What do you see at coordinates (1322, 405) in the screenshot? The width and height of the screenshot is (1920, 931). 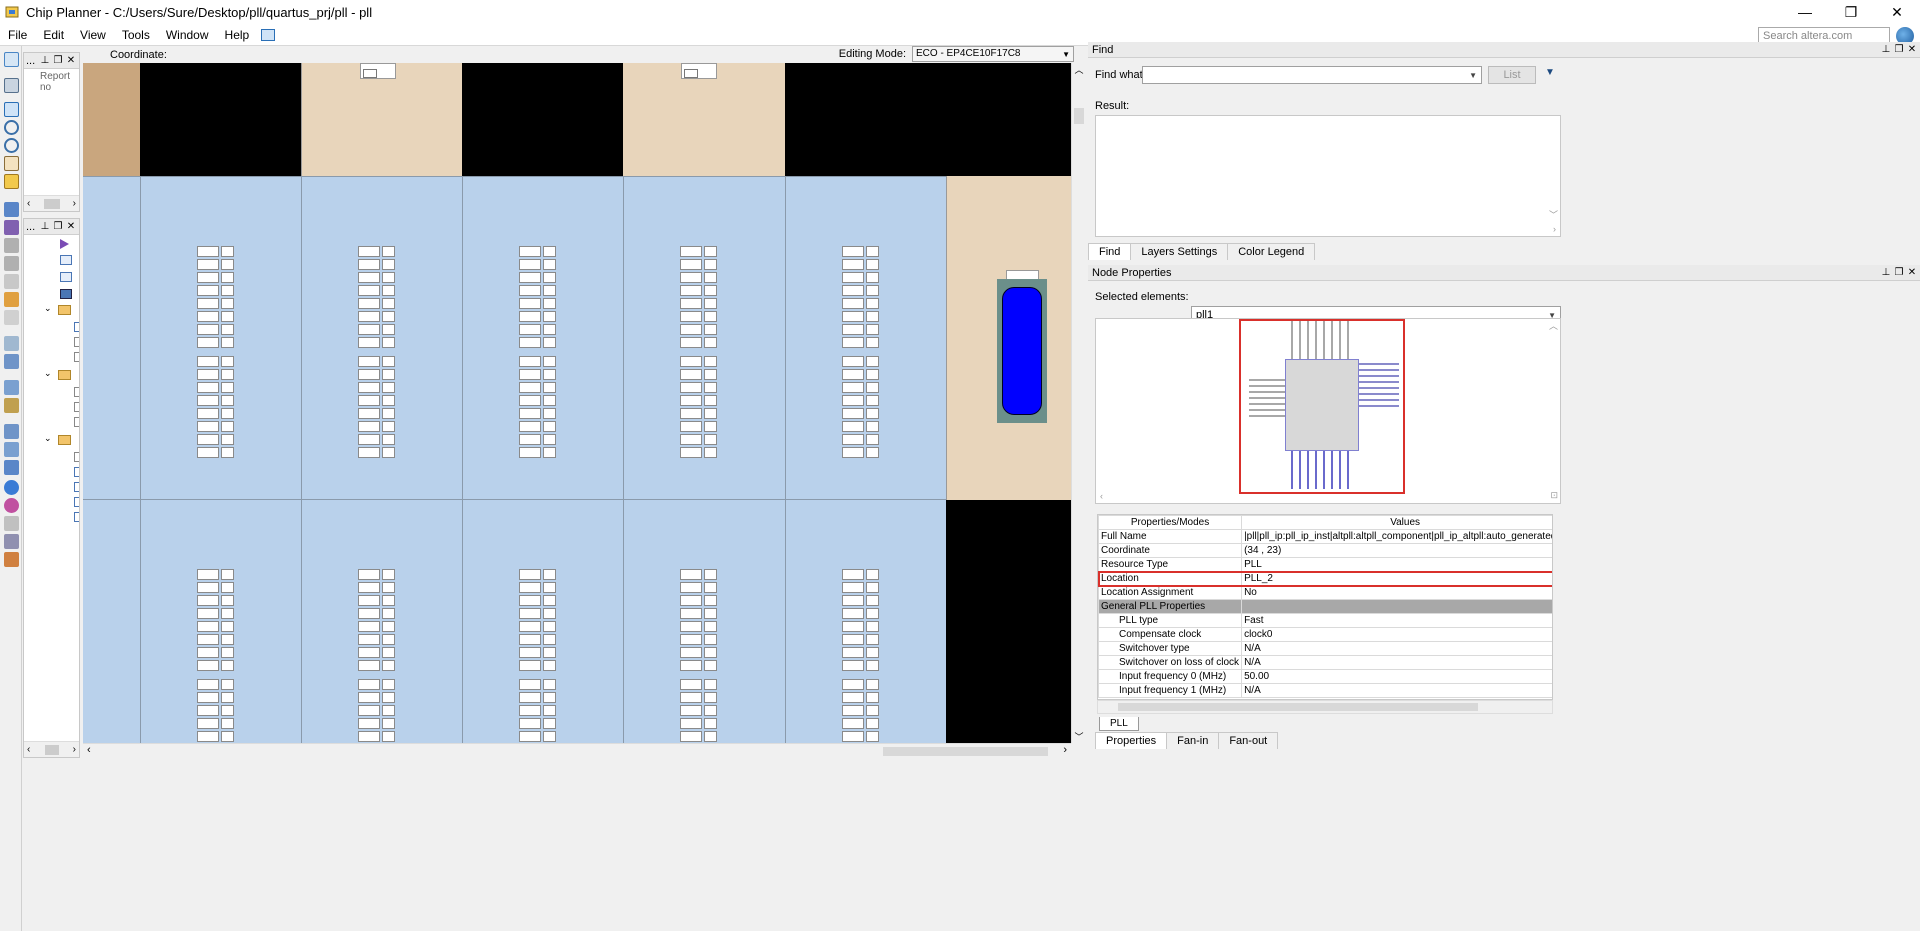 I see `pll-symbol` at bounding box center [1322, 405].